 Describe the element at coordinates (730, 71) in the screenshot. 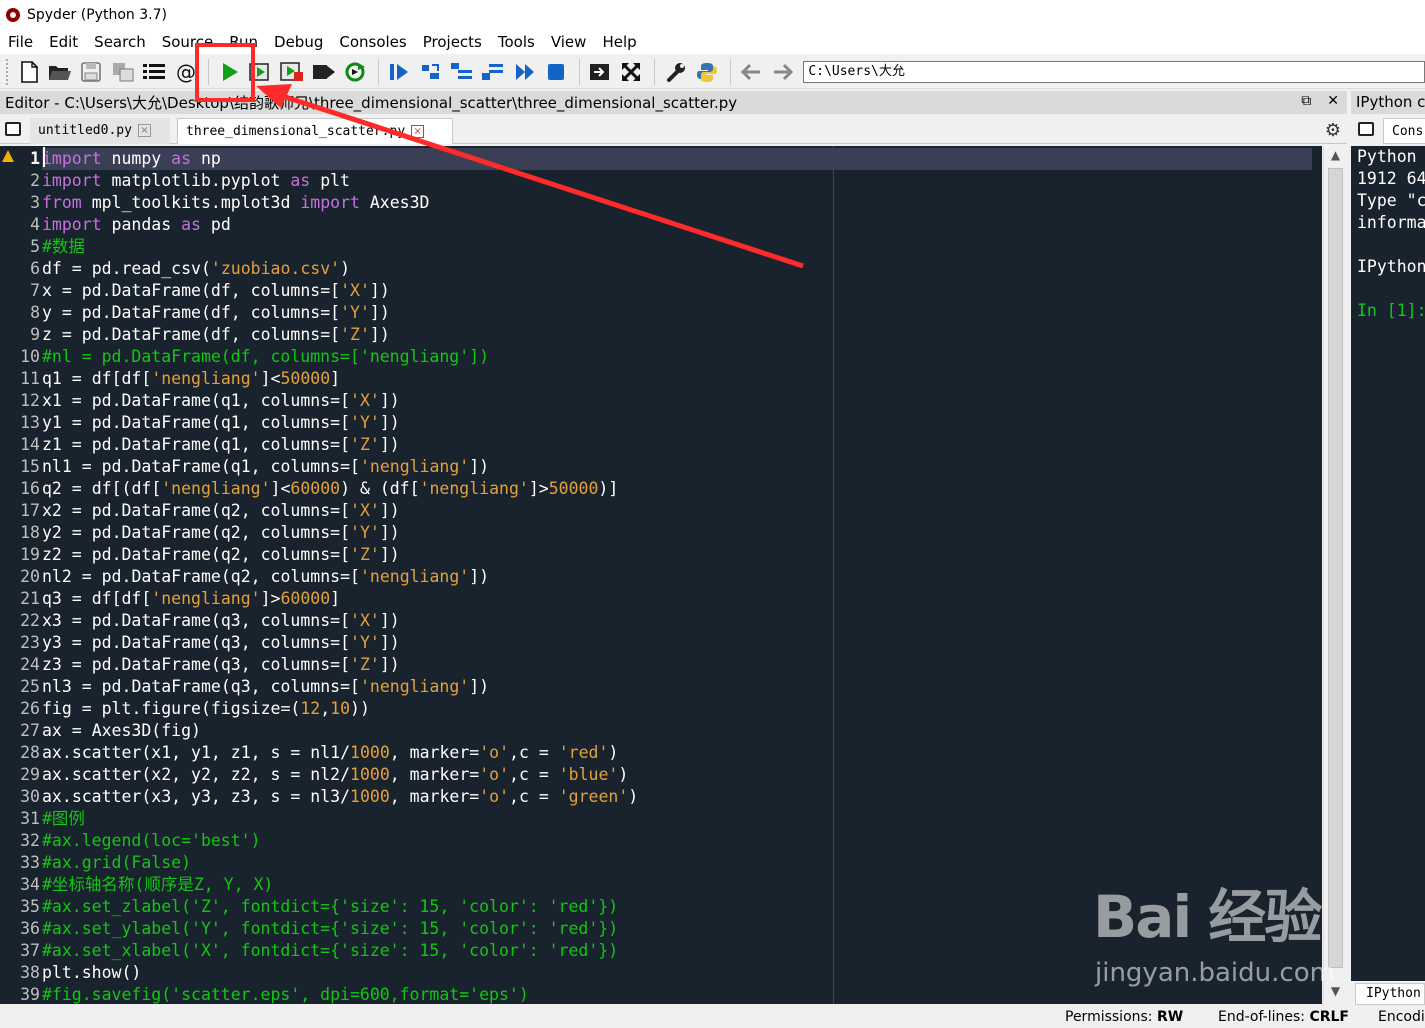

I see `toolbar-separator` at that location.